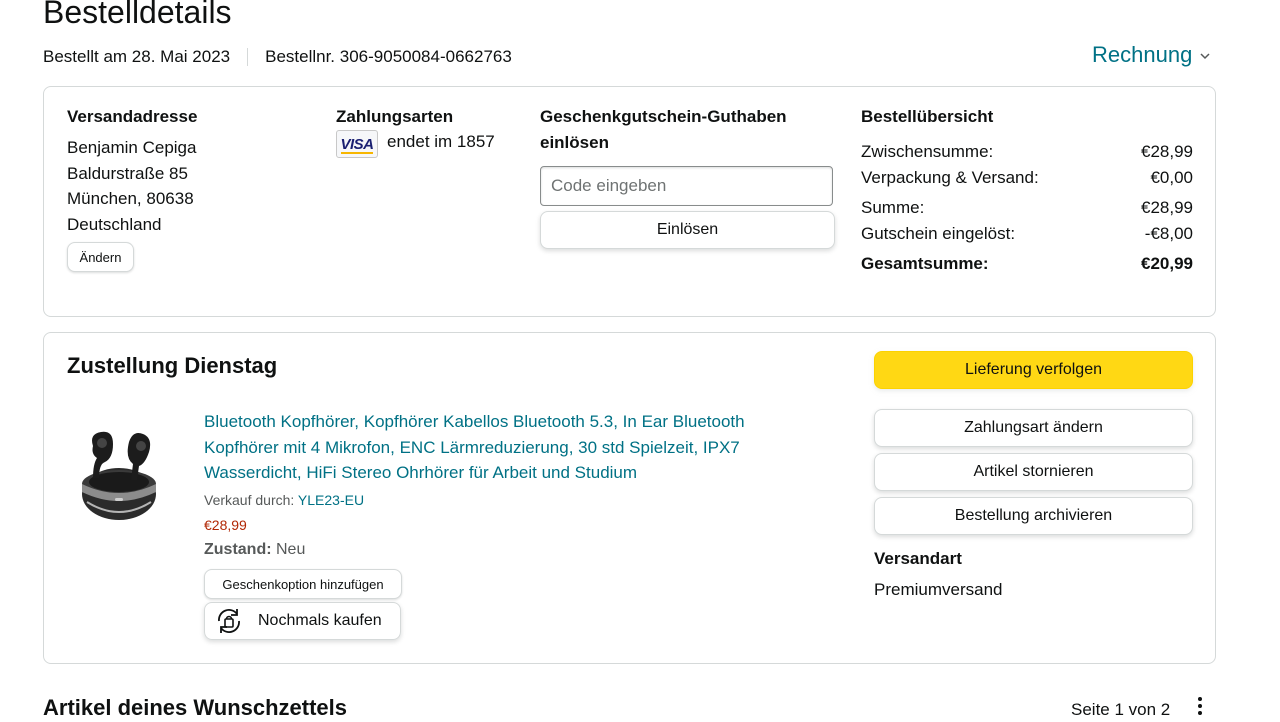  Describe the element at coordinates (1033, 428) in the screenshot. I see `change-payment-button: Zahlungsart ändern` at that location.